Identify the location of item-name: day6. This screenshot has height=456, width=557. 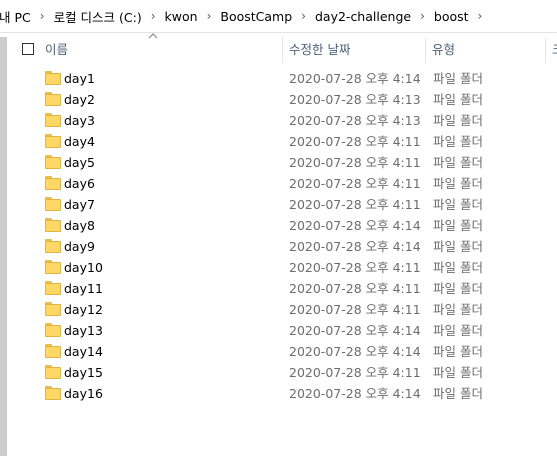
(79, 183).